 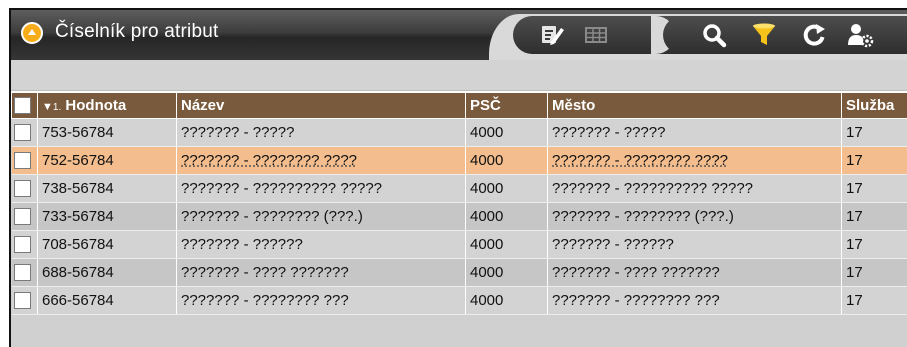 What do you see at coordinates (107, 216) in the screenshot?
I see `cell-hodnota: 733-56784` at bounding box center [107, 216].